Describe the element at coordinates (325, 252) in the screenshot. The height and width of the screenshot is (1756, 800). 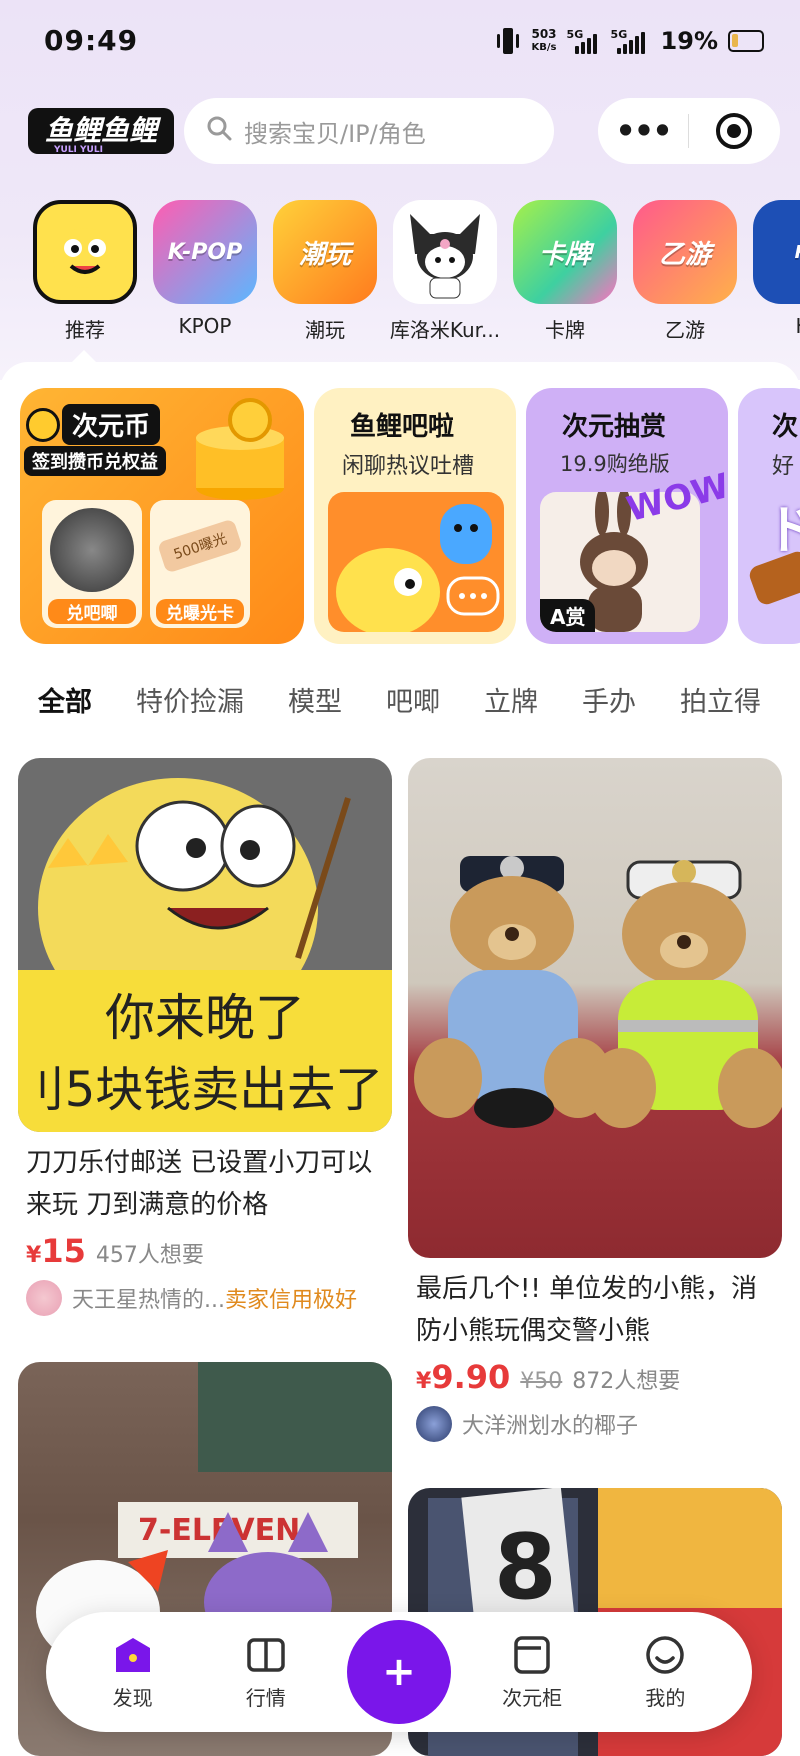
I see `trendy-toys-icon: 潮玩` at that location.